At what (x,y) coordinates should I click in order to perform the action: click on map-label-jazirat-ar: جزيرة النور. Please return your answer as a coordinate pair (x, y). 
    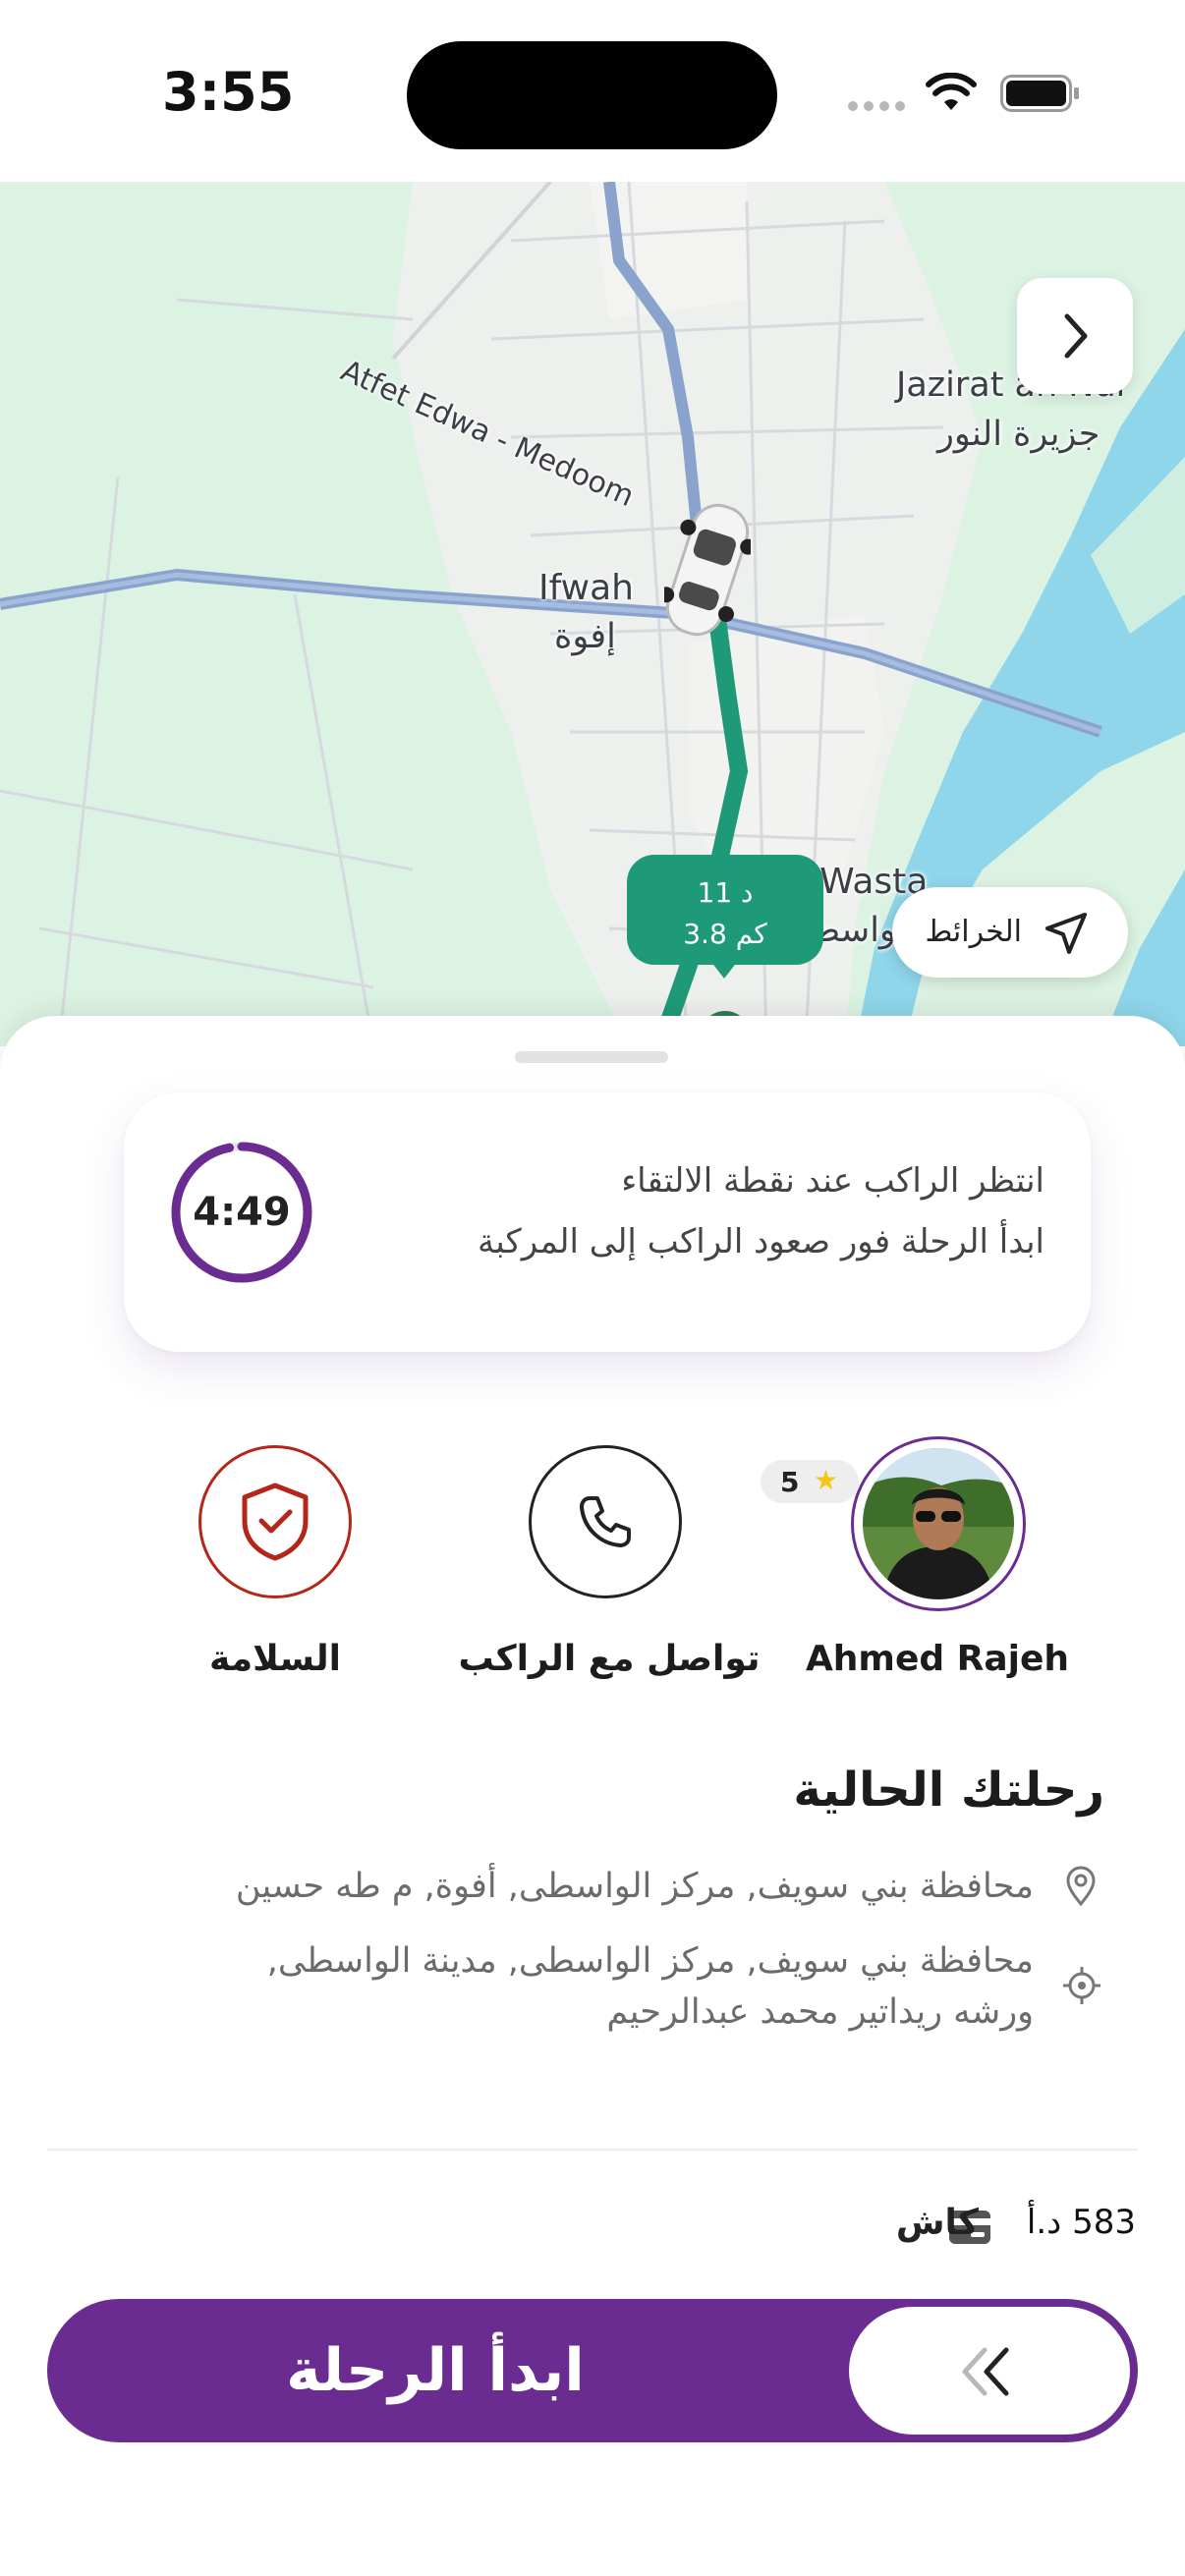
    Looking at the image, I should click on (1018, 434).